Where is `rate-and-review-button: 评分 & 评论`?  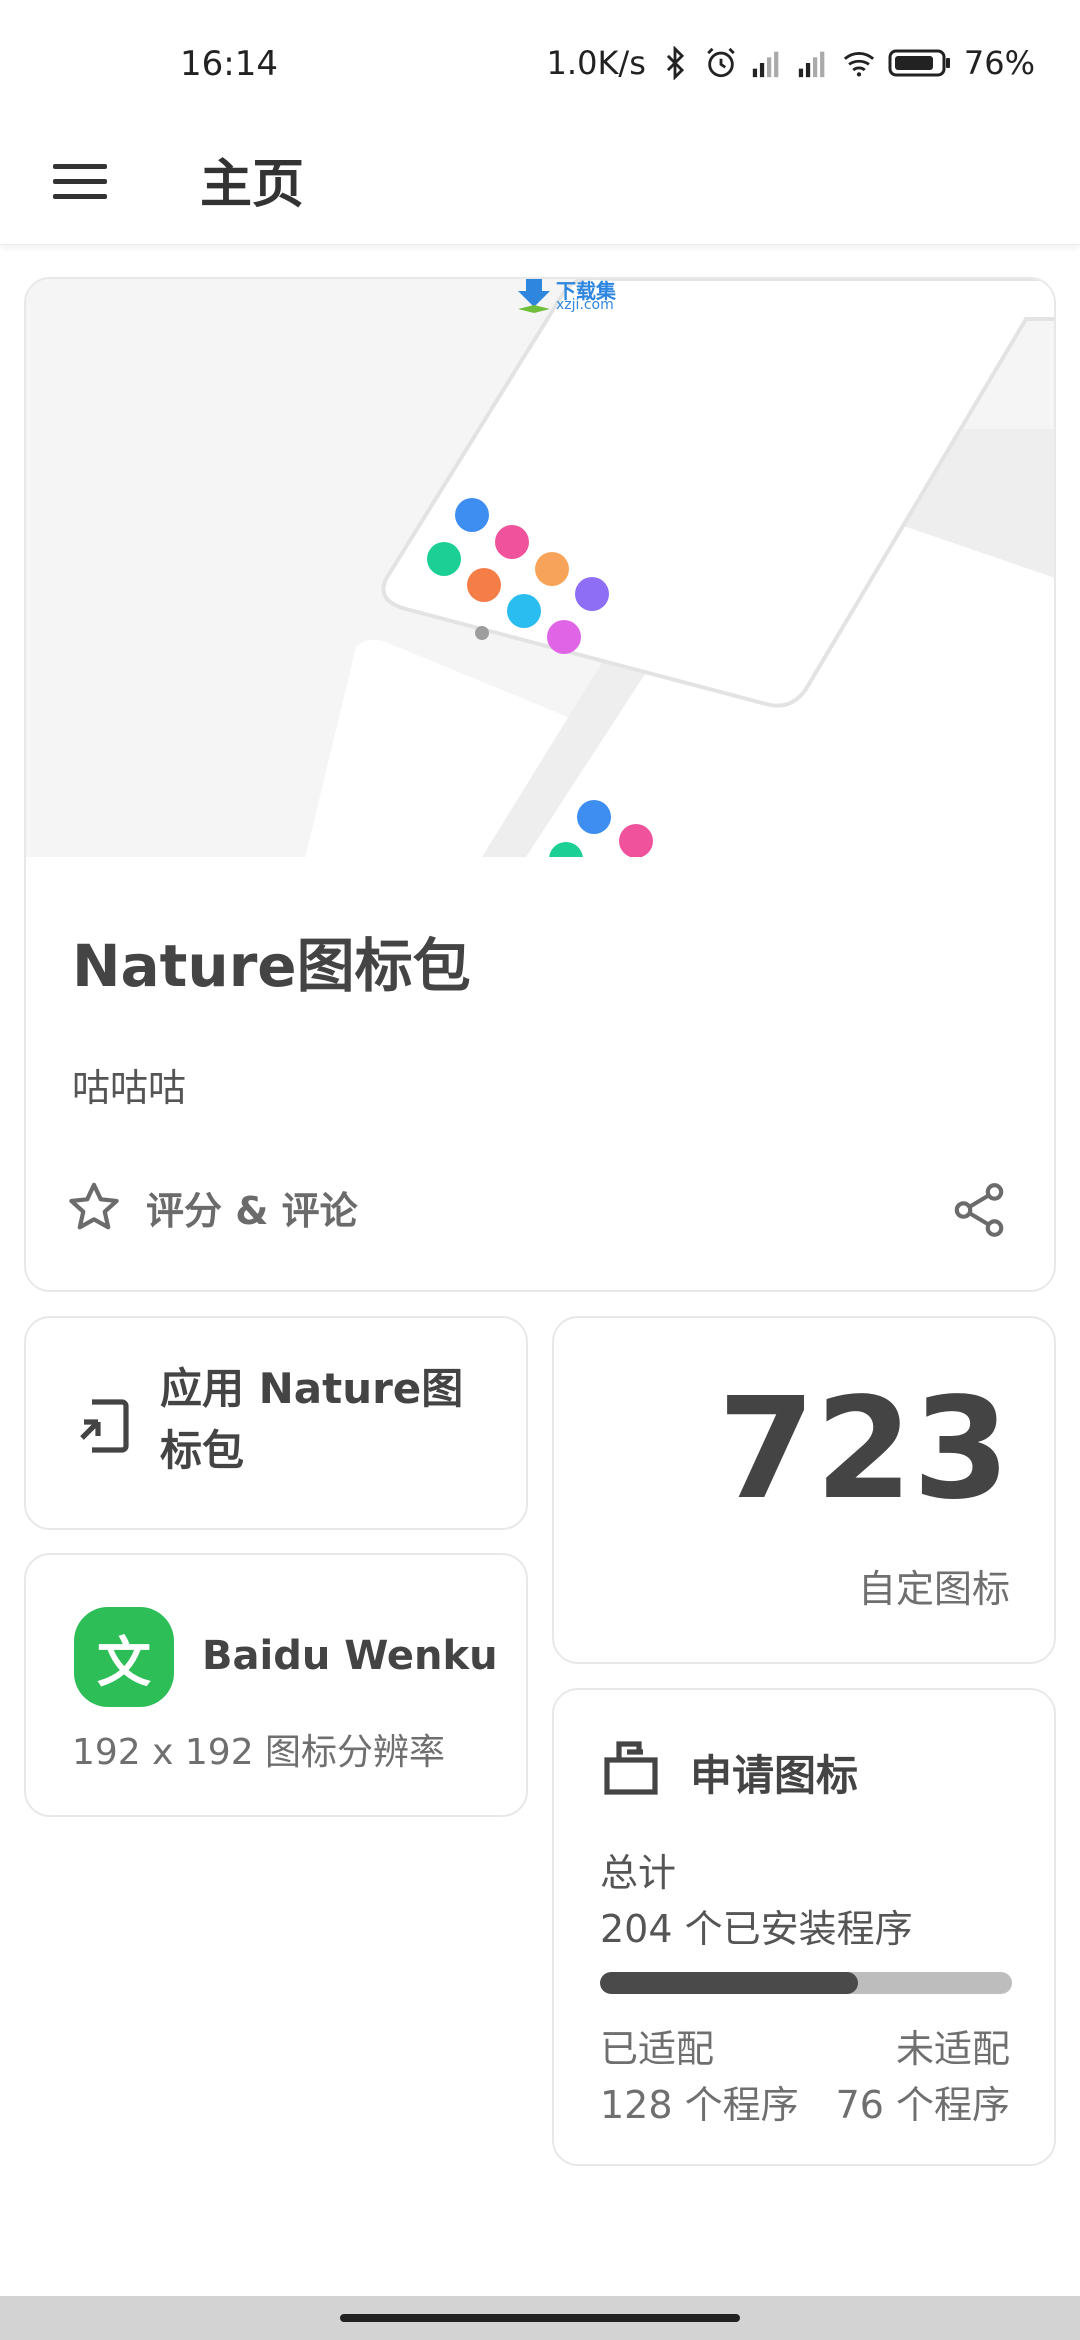
rate-and-review-button: 评分 & 评论 is located at coordinates (212, 1207).